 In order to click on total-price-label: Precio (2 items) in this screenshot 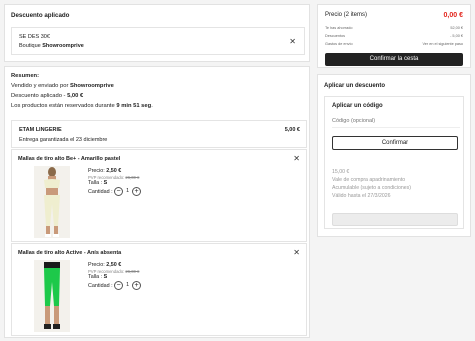, I will do `click(346, 15)`.